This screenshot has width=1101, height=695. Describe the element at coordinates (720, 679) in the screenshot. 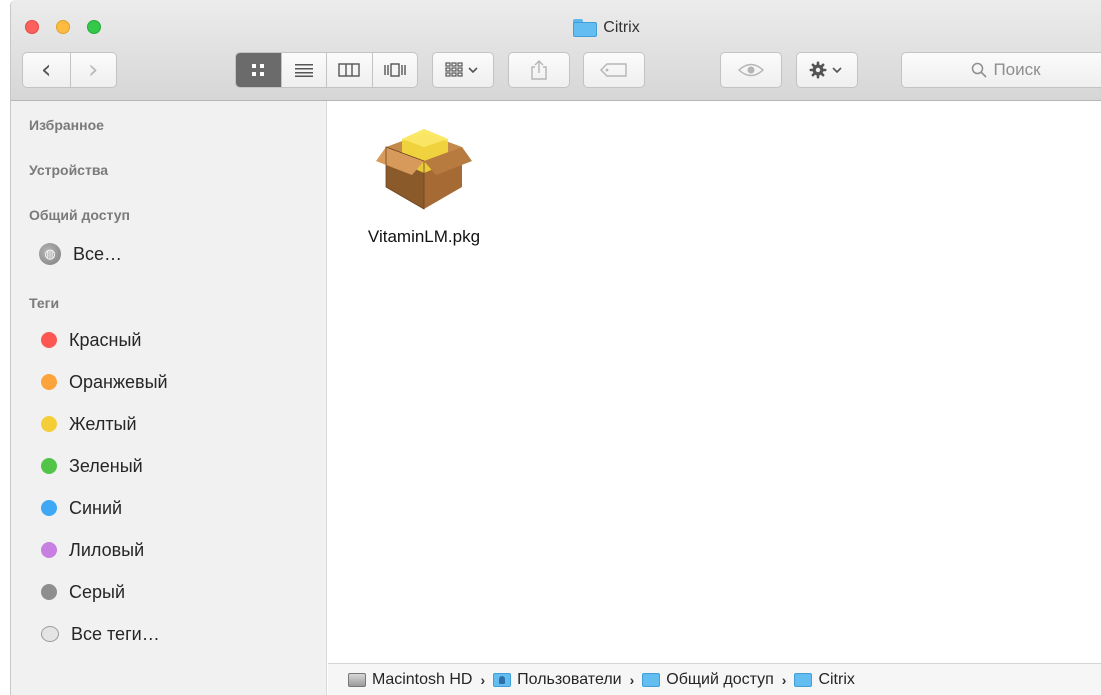

I see `path-item-label: Общий доступ` at that location.